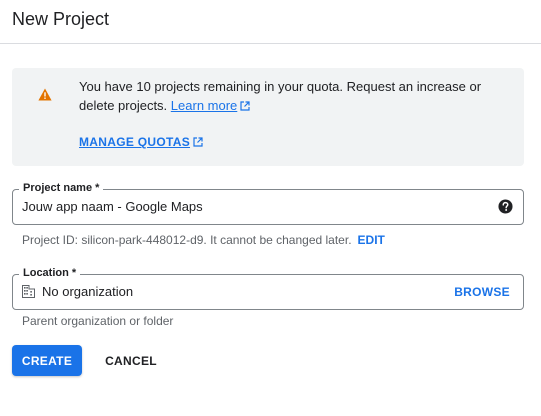 The height and width of the screenshot is (416, 541). Describe the element at coordinates (50, 273) in the screenshot. I see `location-label: Location *` at that location.